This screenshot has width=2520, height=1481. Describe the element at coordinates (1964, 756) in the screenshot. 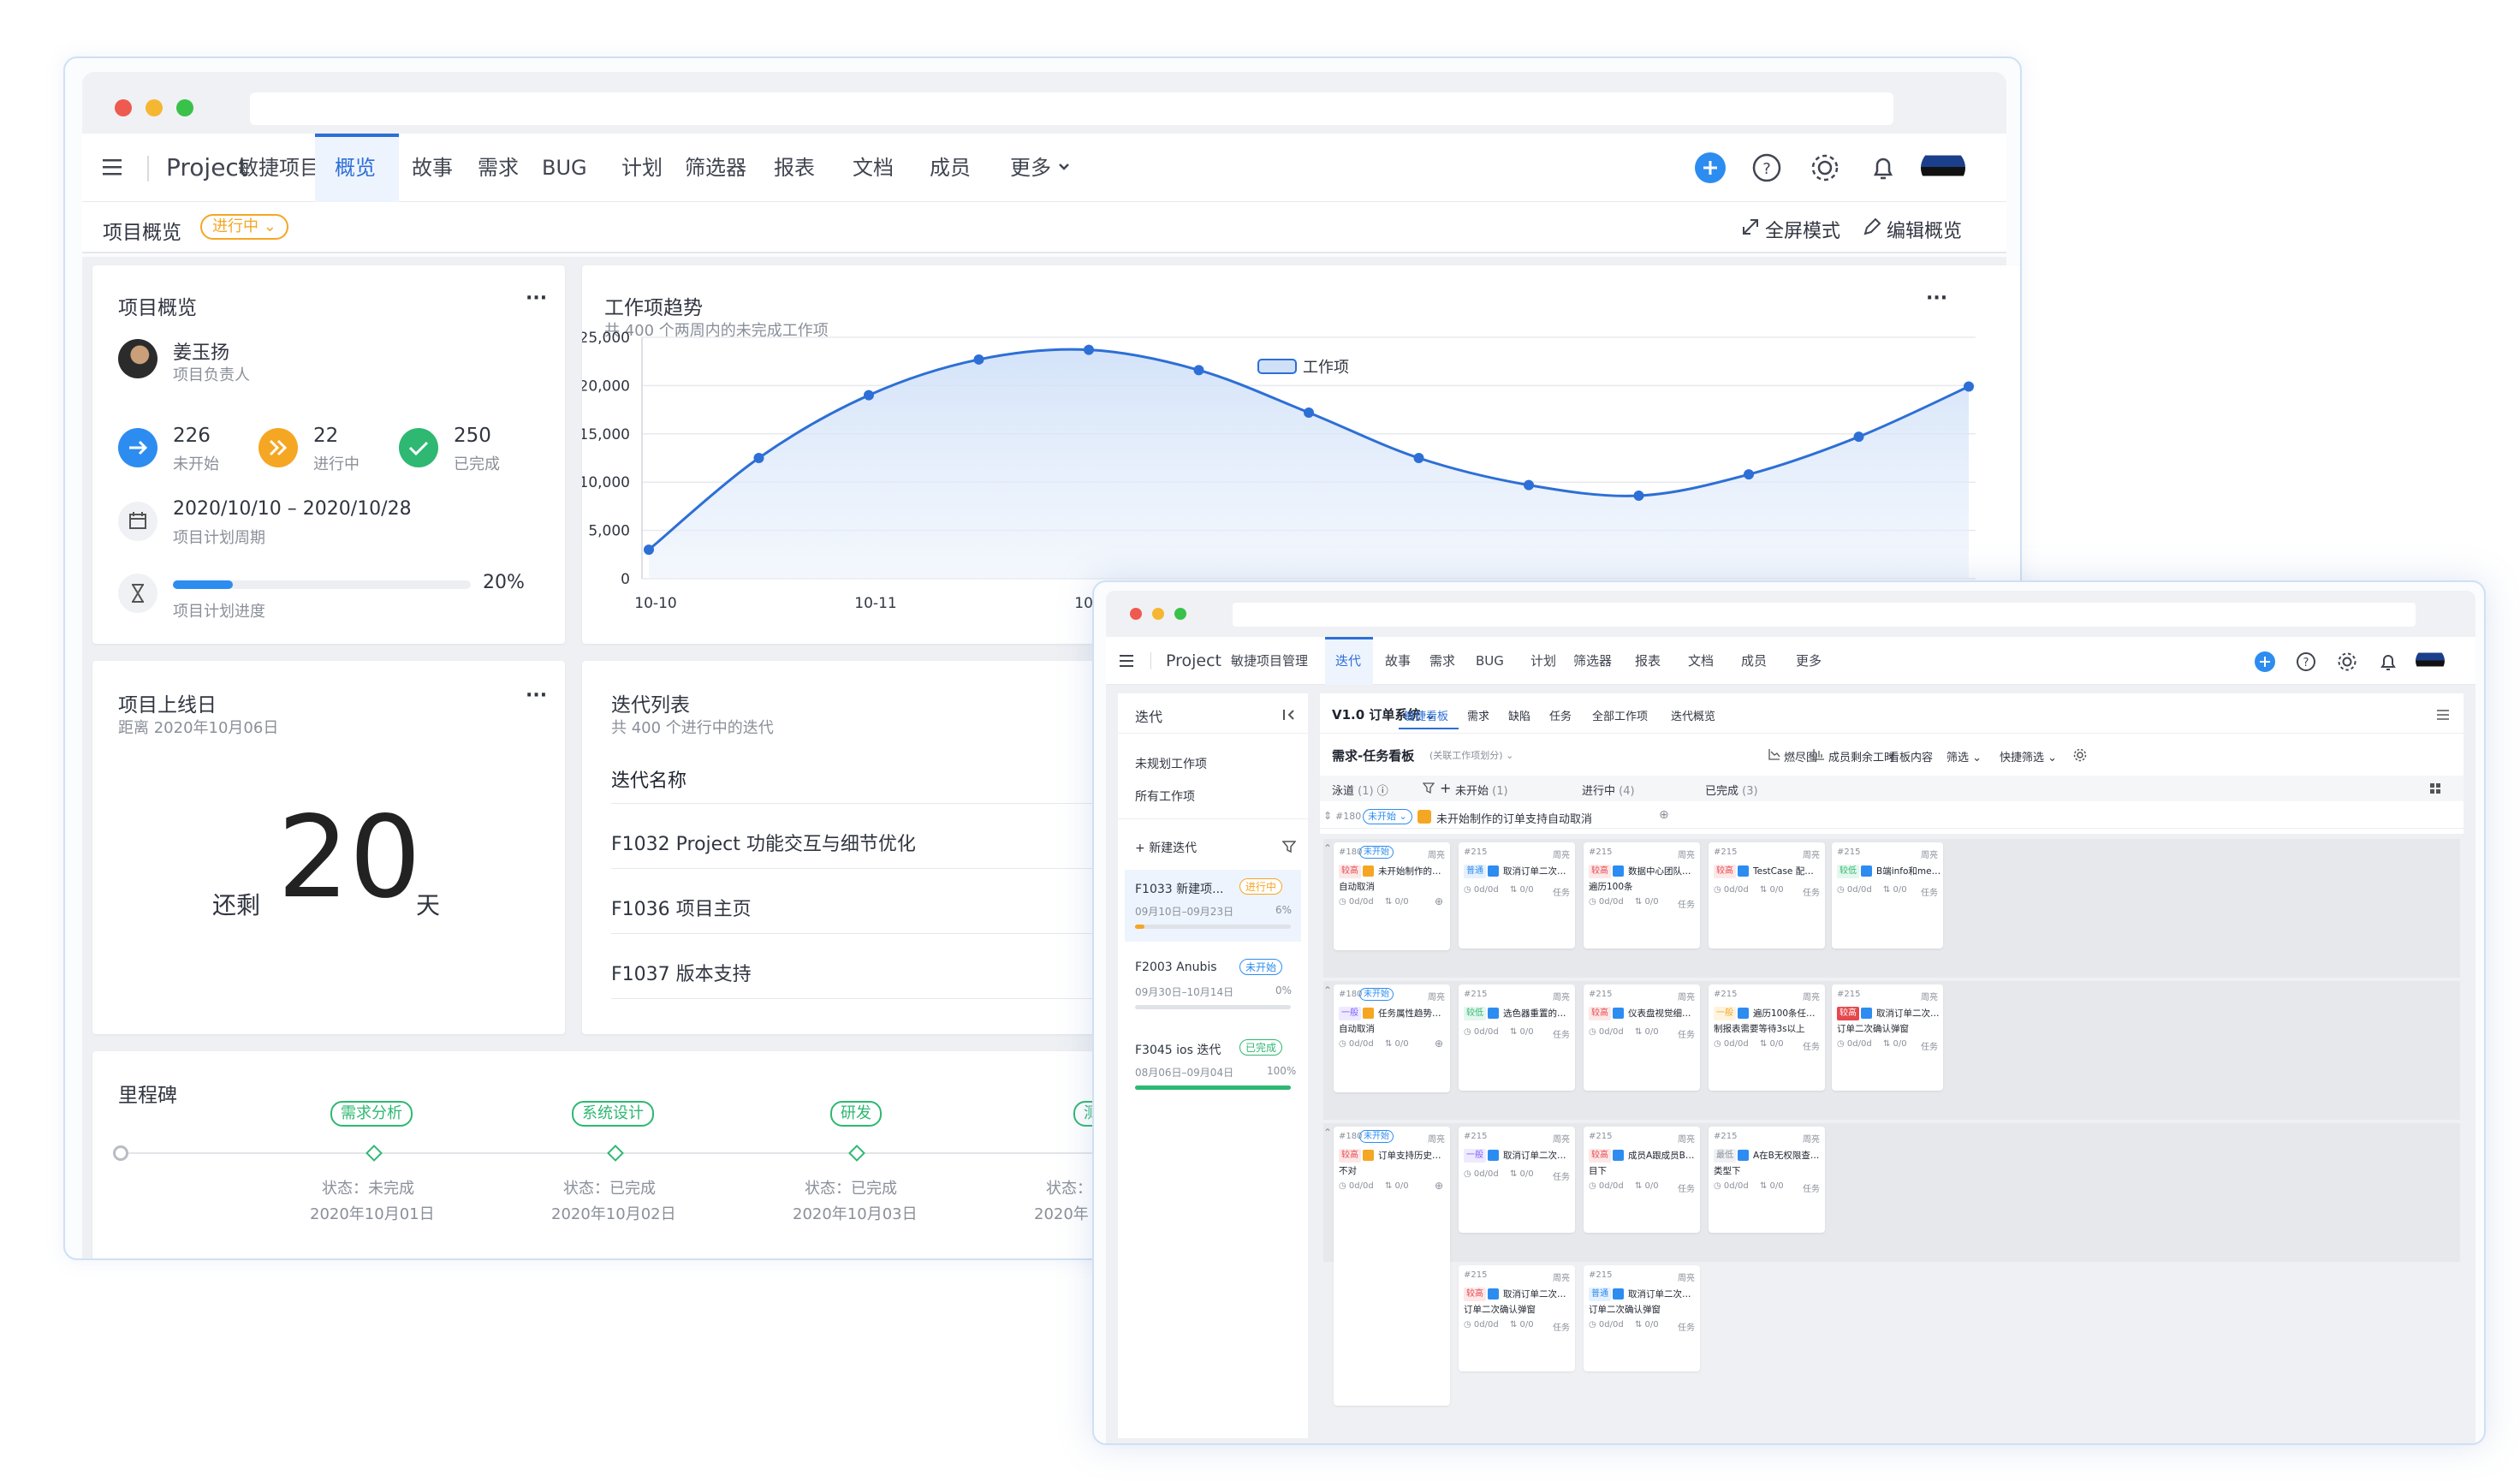

I see `filter-button: 筛选 ⌄` at that location.